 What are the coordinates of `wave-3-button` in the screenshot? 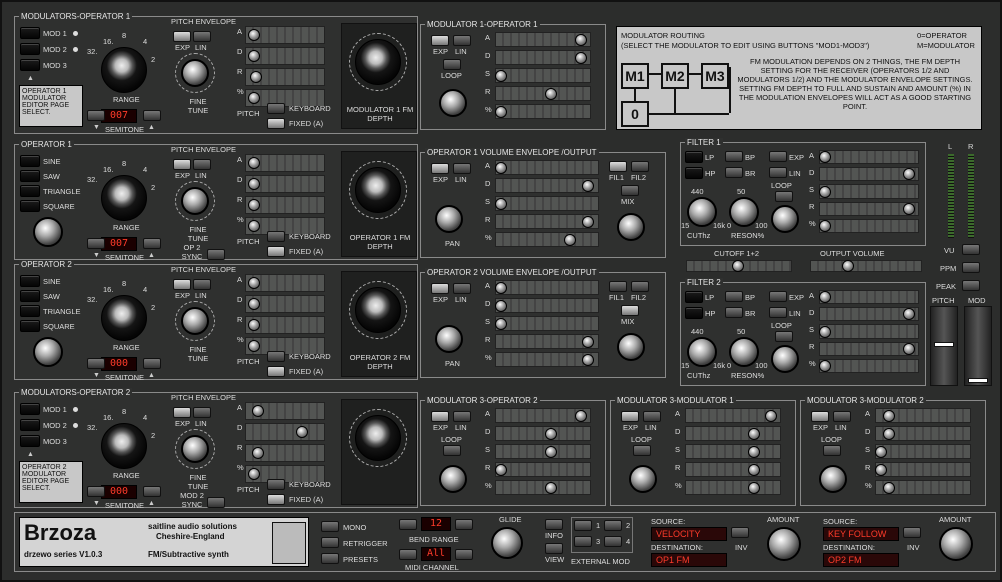 It's located at (30, 206).